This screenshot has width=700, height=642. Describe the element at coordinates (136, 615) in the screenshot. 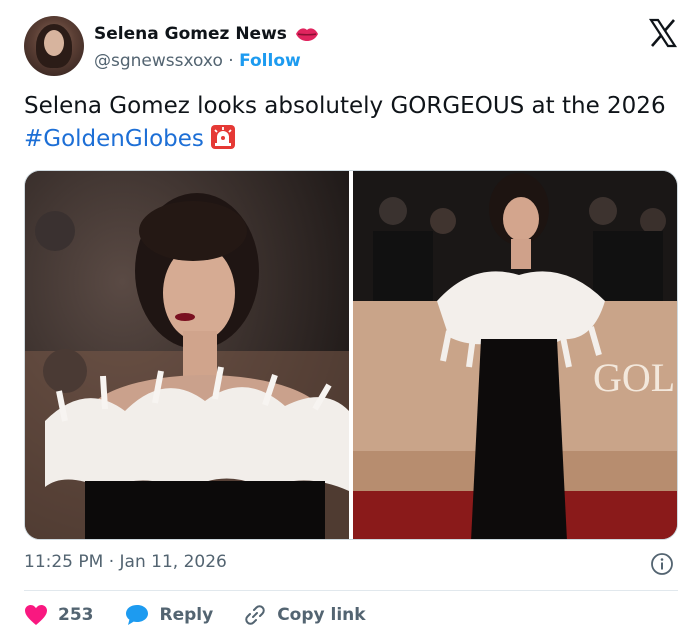

I see `reply-bubble-icon` at that location.